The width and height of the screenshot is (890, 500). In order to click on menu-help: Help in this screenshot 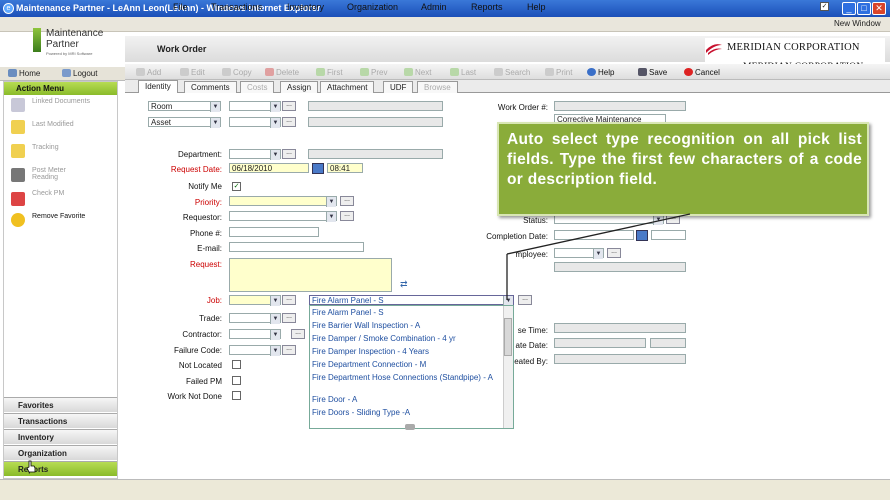, I will do `click(536, 7)`.